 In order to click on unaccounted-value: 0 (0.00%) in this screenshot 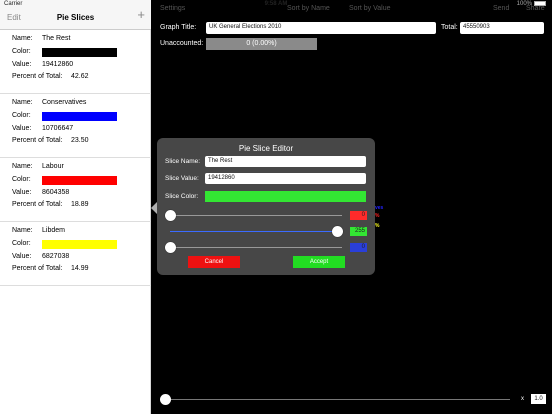, I will do `click(261, 44)`.